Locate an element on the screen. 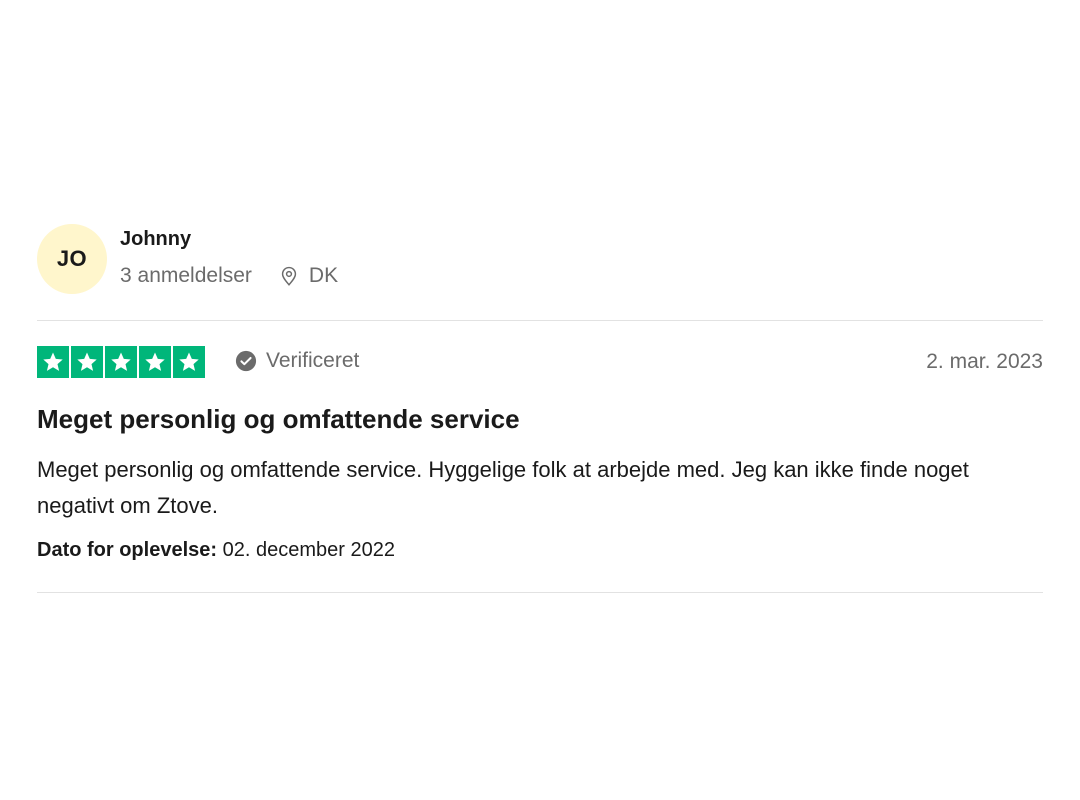 This screenshot has height=800, width=1080. review-count: 3 anmeldelser is located at coordinates (186, 275).